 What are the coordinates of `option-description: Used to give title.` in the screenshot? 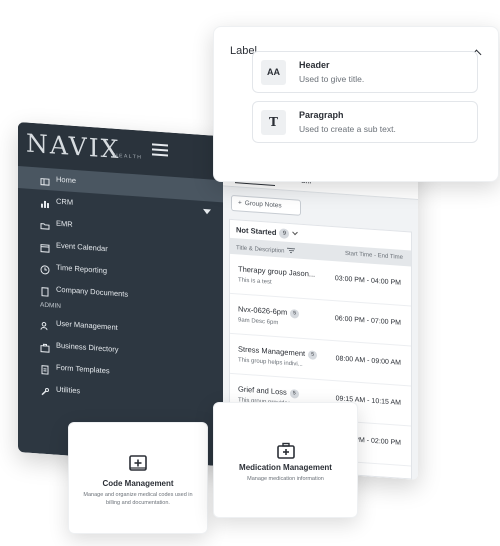 It's located at (332, 79).